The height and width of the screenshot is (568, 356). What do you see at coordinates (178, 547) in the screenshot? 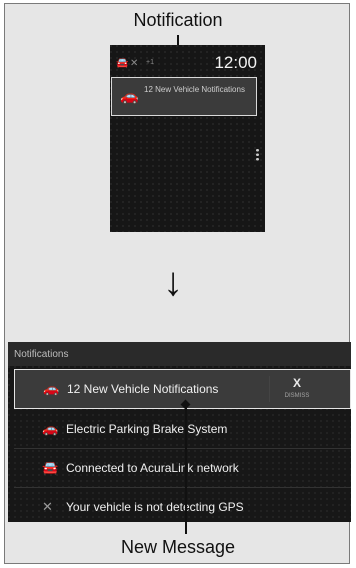
I see `new-message-callout-label: New Message` at bounding box center [178, 547].